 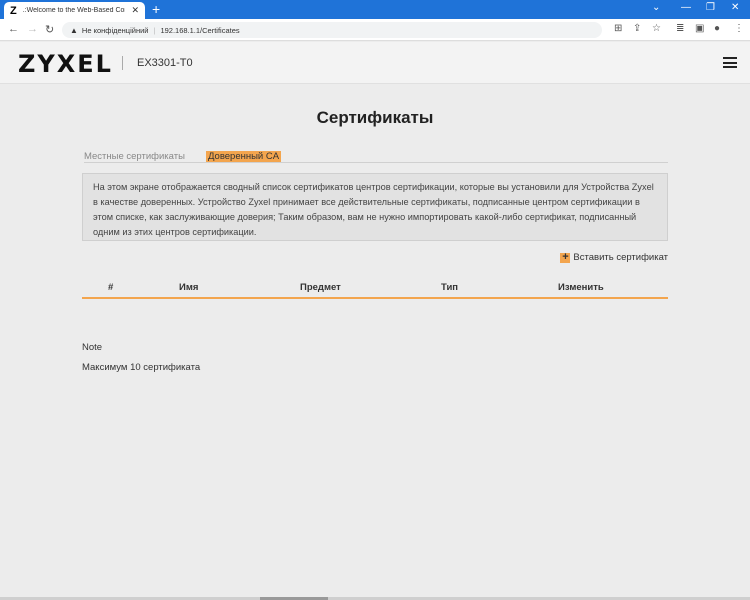 I want to click on security-label: Не конфіденційний, so click(x=115, y=30).